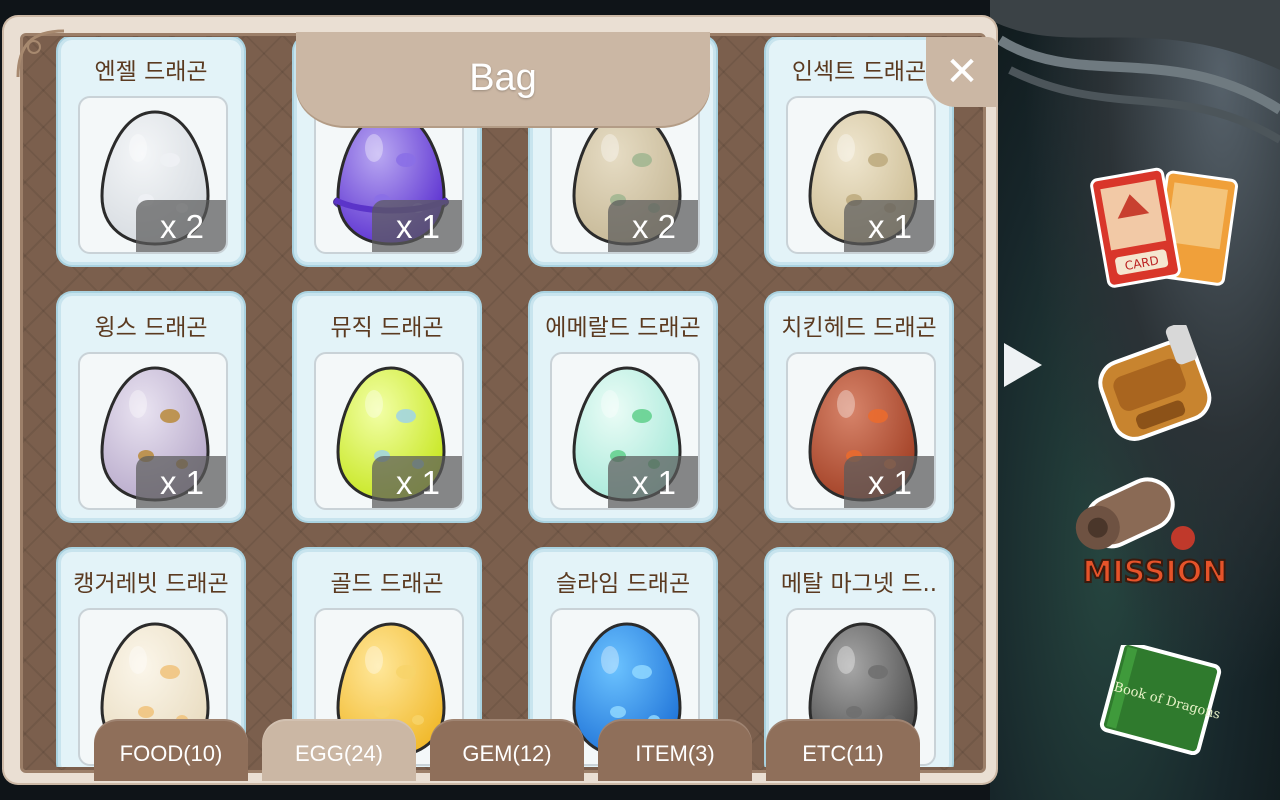  I want to click on egg-item-card: 엔젤 드래곤 x 2, so click(151, 151).